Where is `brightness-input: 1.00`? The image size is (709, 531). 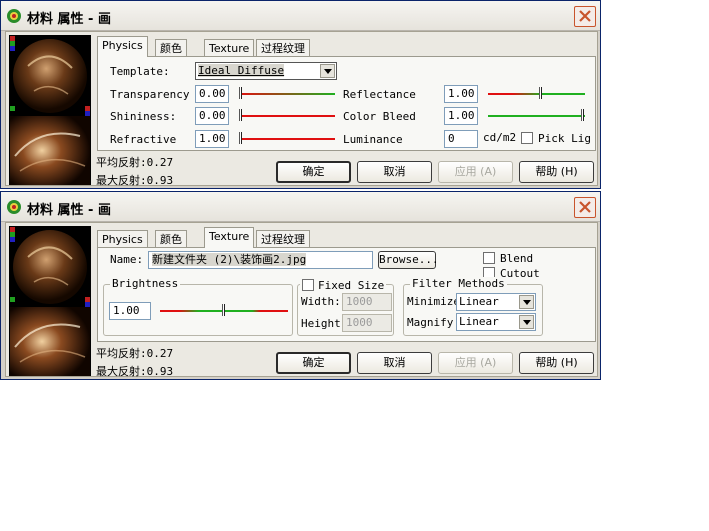 brightness-input: 1.00 is located at coordinates (130, 311).